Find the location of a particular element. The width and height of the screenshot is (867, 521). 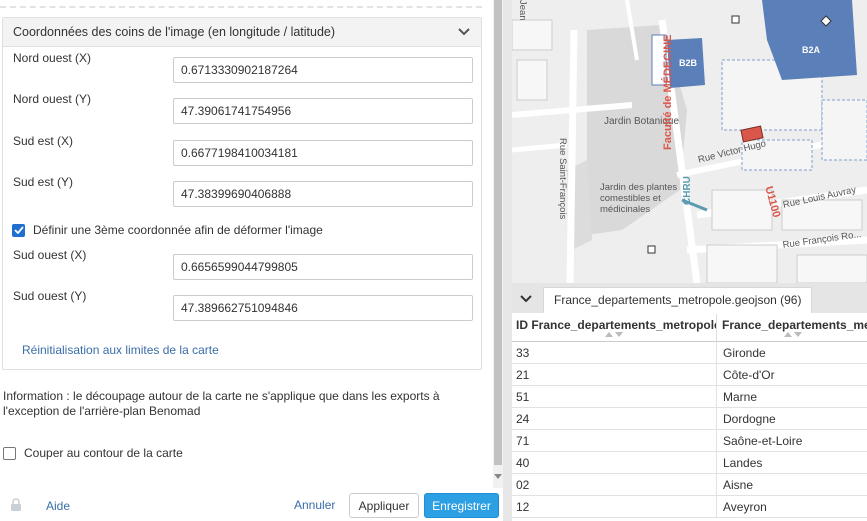

field-row-northwest-y: Nord ouest (Y) is located at coordinates (243, 109).